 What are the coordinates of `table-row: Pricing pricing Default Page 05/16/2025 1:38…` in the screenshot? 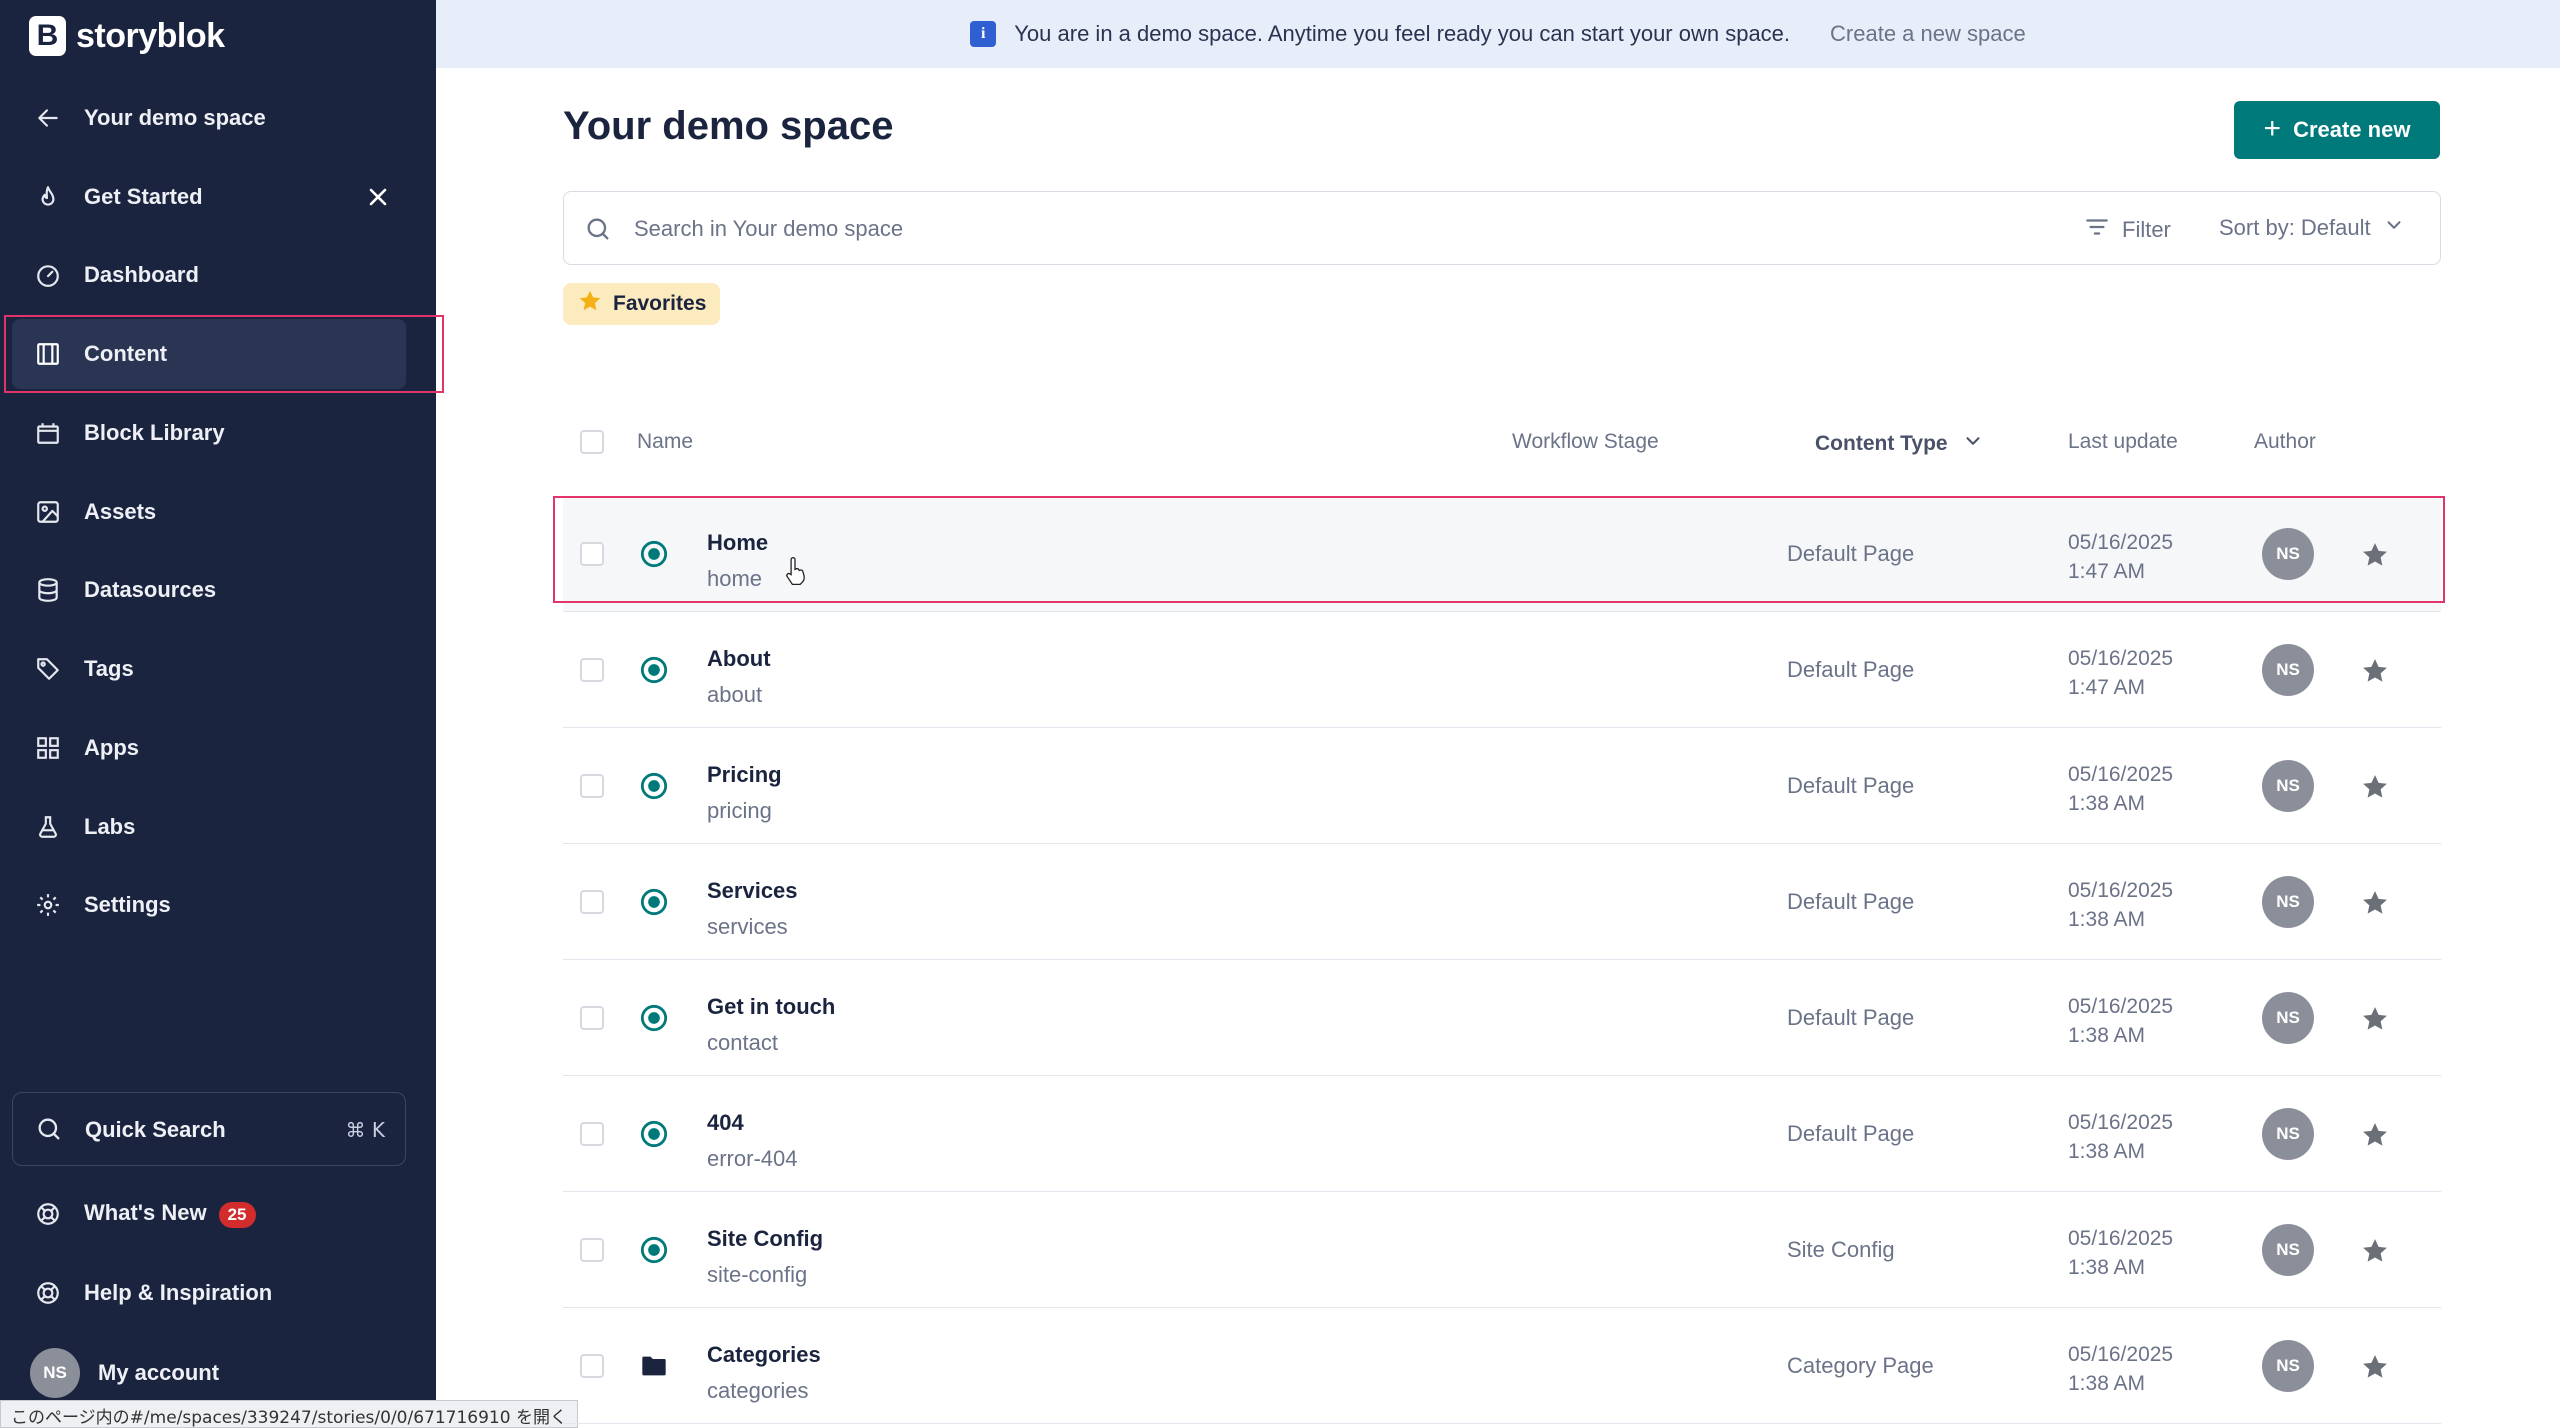 It's located at (1502, 786).